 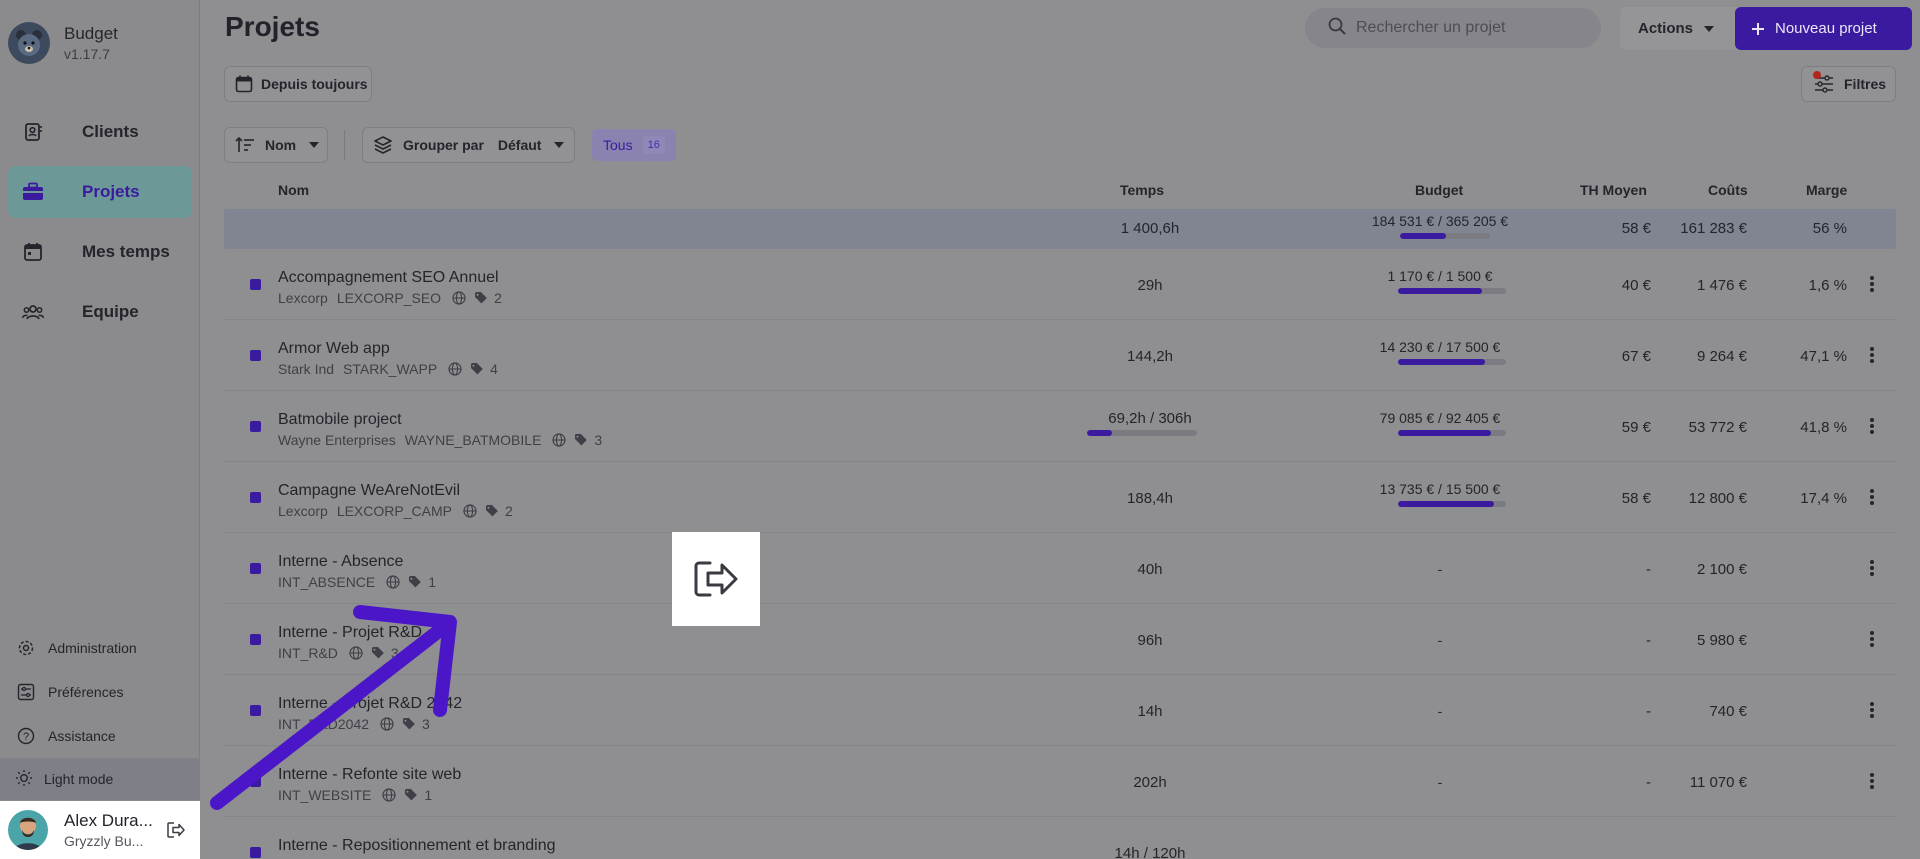 What do you see at coordinates (314, 145) in the screenshot?
I see `caret-down-icon` at bounding box center [314, 145].